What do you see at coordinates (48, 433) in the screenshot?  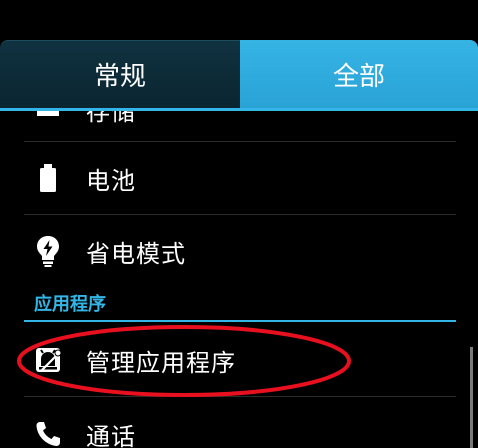 I see `phone-icon` at bounding box center [48, 433].